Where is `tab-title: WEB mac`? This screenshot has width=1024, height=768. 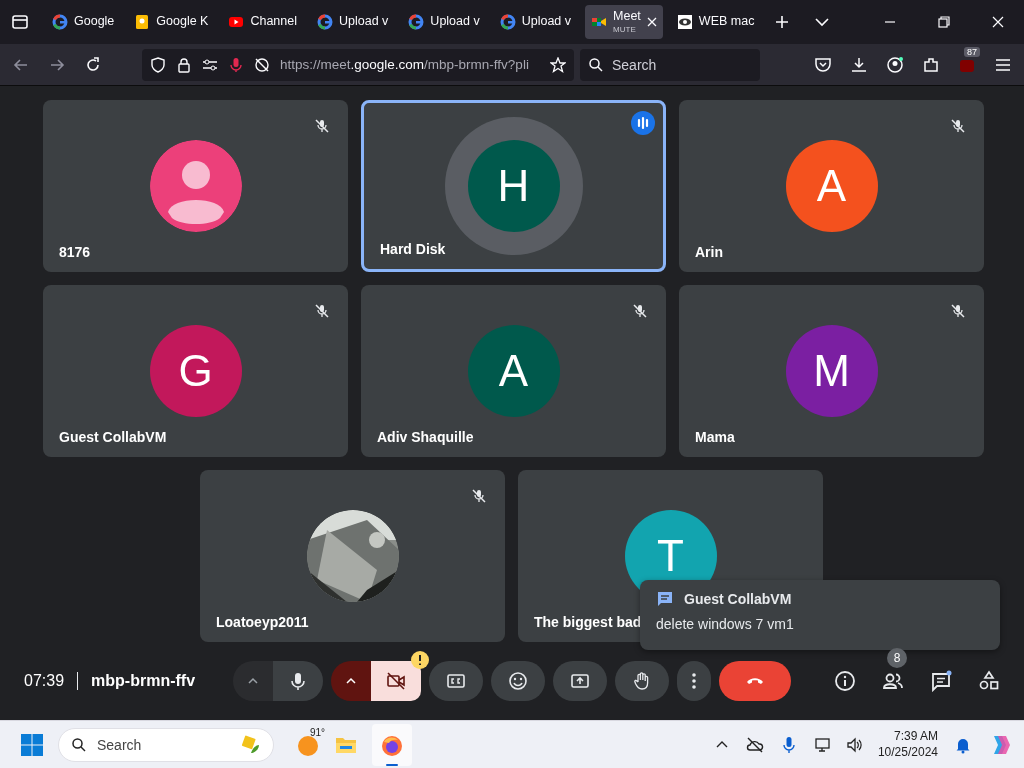
tab-title: WEB mac is located at coordinates (726, 22).